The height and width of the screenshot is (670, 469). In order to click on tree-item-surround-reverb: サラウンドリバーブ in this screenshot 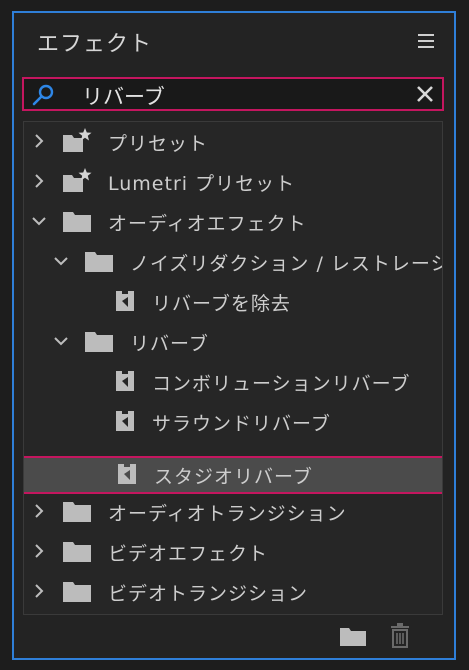, I will do `click(233, 422)`.